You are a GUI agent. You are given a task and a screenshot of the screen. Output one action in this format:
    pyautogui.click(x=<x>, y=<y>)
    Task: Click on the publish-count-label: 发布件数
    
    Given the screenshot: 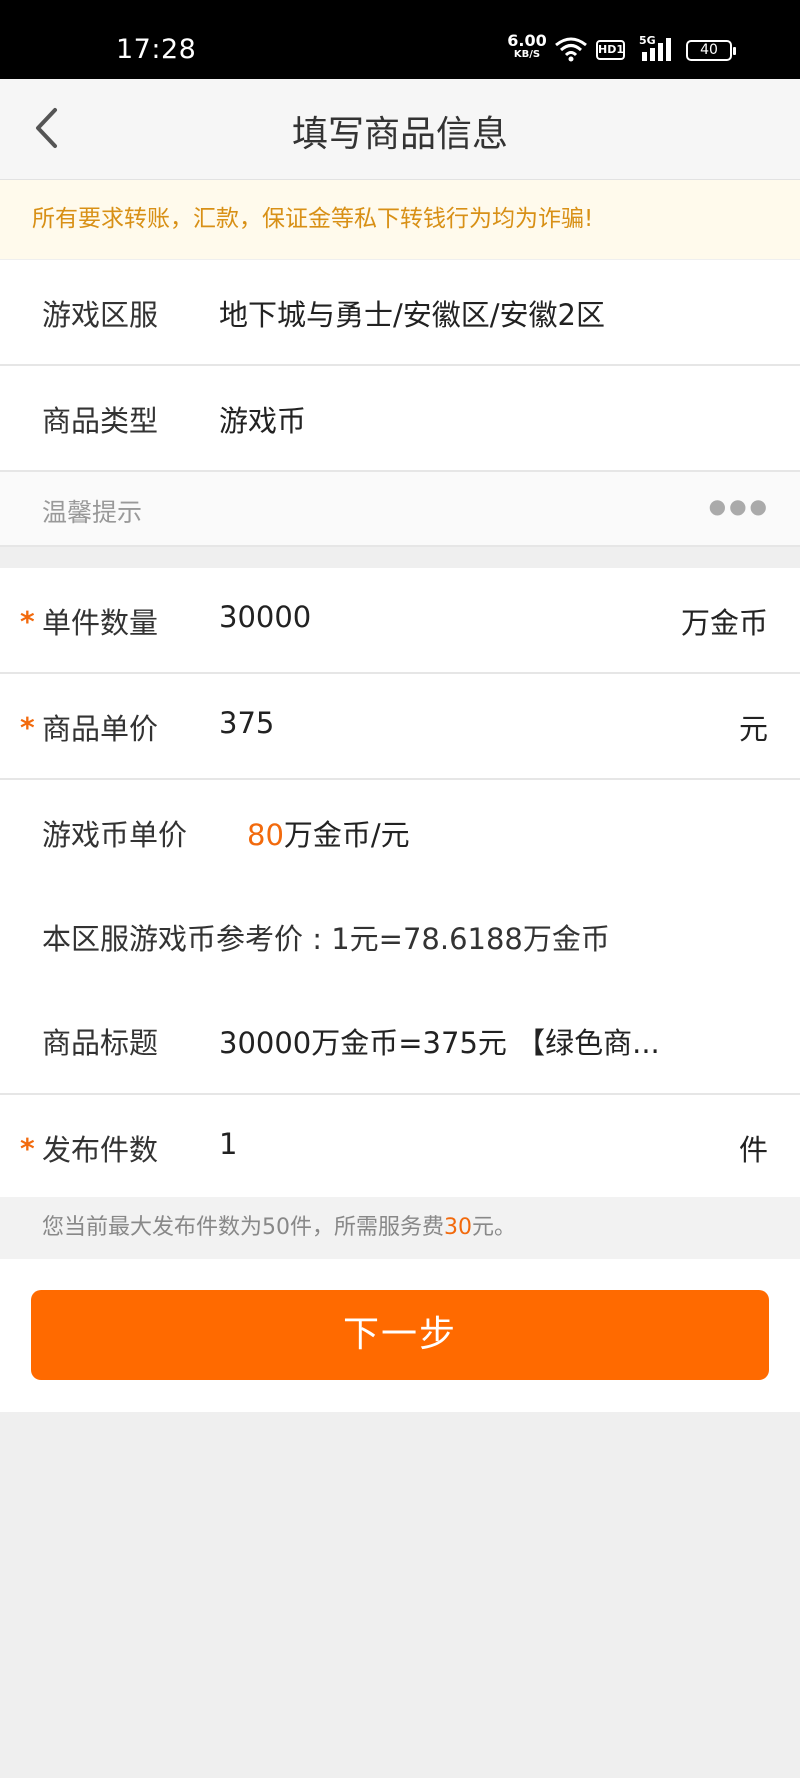 What is the action you would take?
    pyautogui.click(x=100, y=1150)
    